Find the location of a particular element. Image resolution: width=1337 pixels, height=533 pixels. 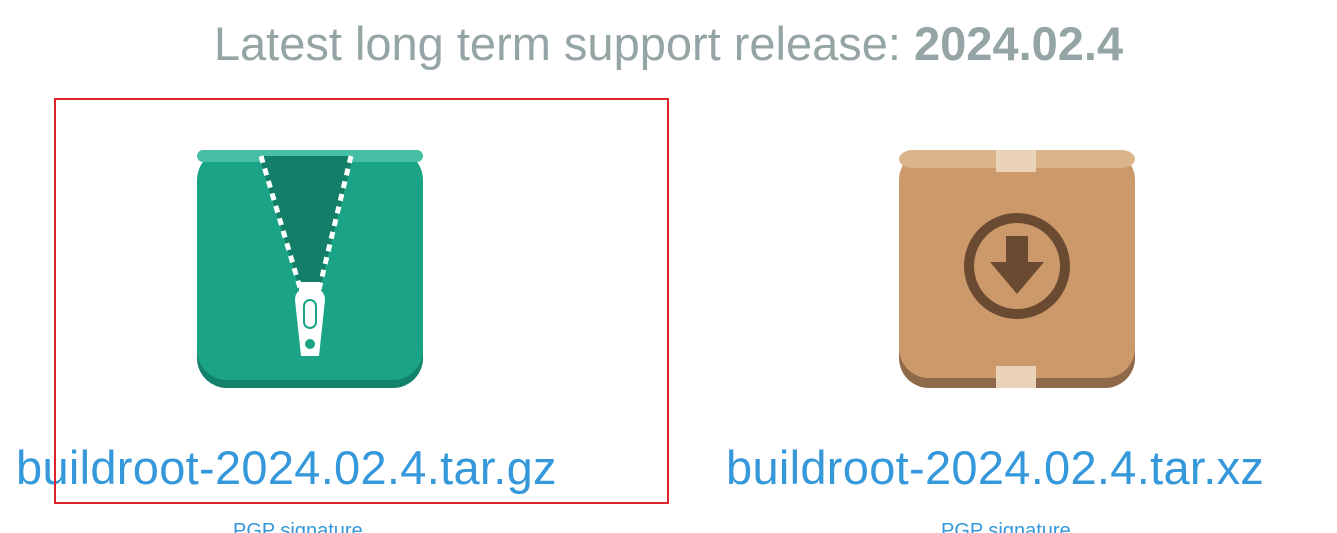

tar-xz-pgp-signature-link: PGP signature is located at coordinates (1006, 525).